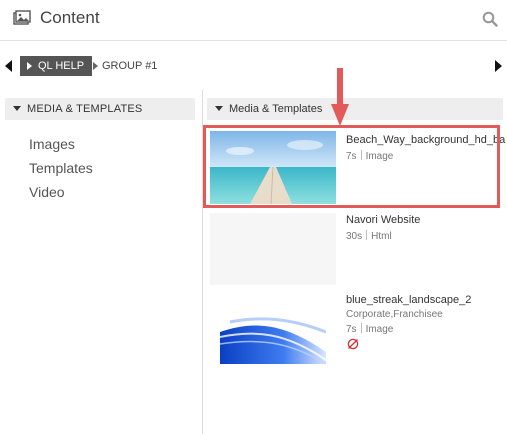 This screenshot has width=507, height=434. What do you see at coordinates (381, 236) in the screenshot?
I see `media-type: Html` at bounding box center [381, 236].